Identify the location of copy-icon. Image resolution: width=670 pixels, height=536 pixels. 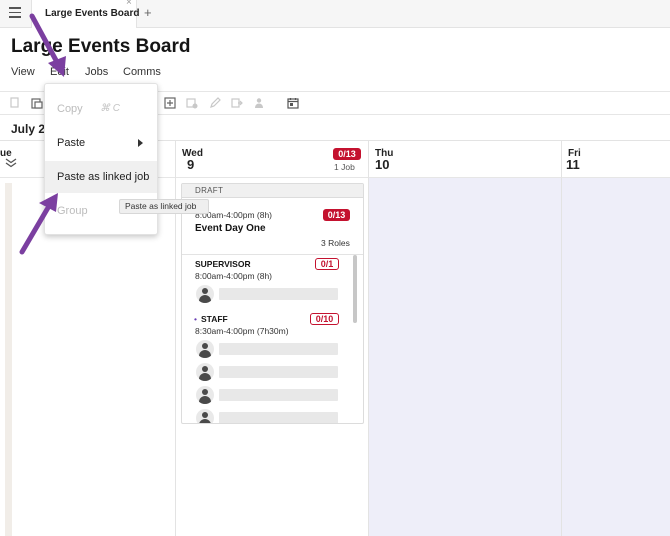
(15, 103).